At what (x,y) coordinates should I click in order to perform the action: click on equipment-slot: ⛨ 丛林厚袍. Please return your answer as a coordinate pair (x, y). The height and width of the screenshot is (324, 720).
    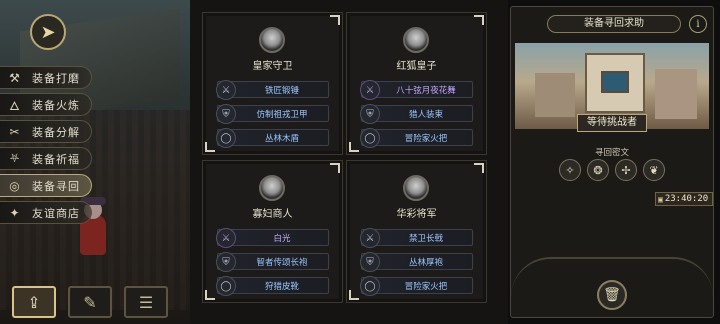
    Looking at the image, I should click on (416, 262).